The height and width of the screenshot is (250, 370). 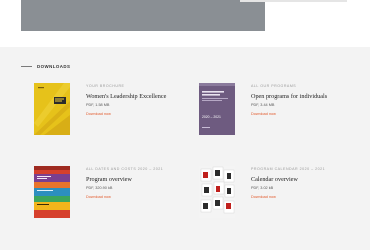 What do you see at coordinates (109, 179) in the screenshot?
I see `download-title: Program overview` at bounding box center [109, 179].